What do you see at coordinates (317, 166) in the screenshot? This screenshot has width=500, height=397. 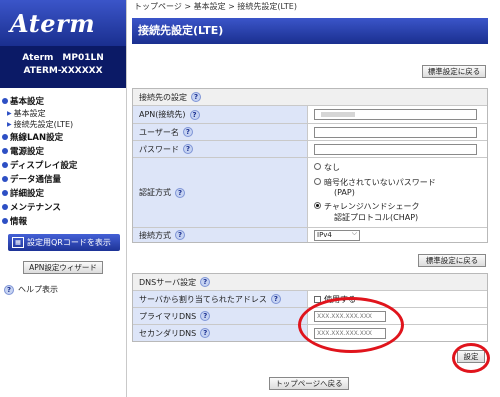 I see `radio-none` at bounding box center [317, 166].